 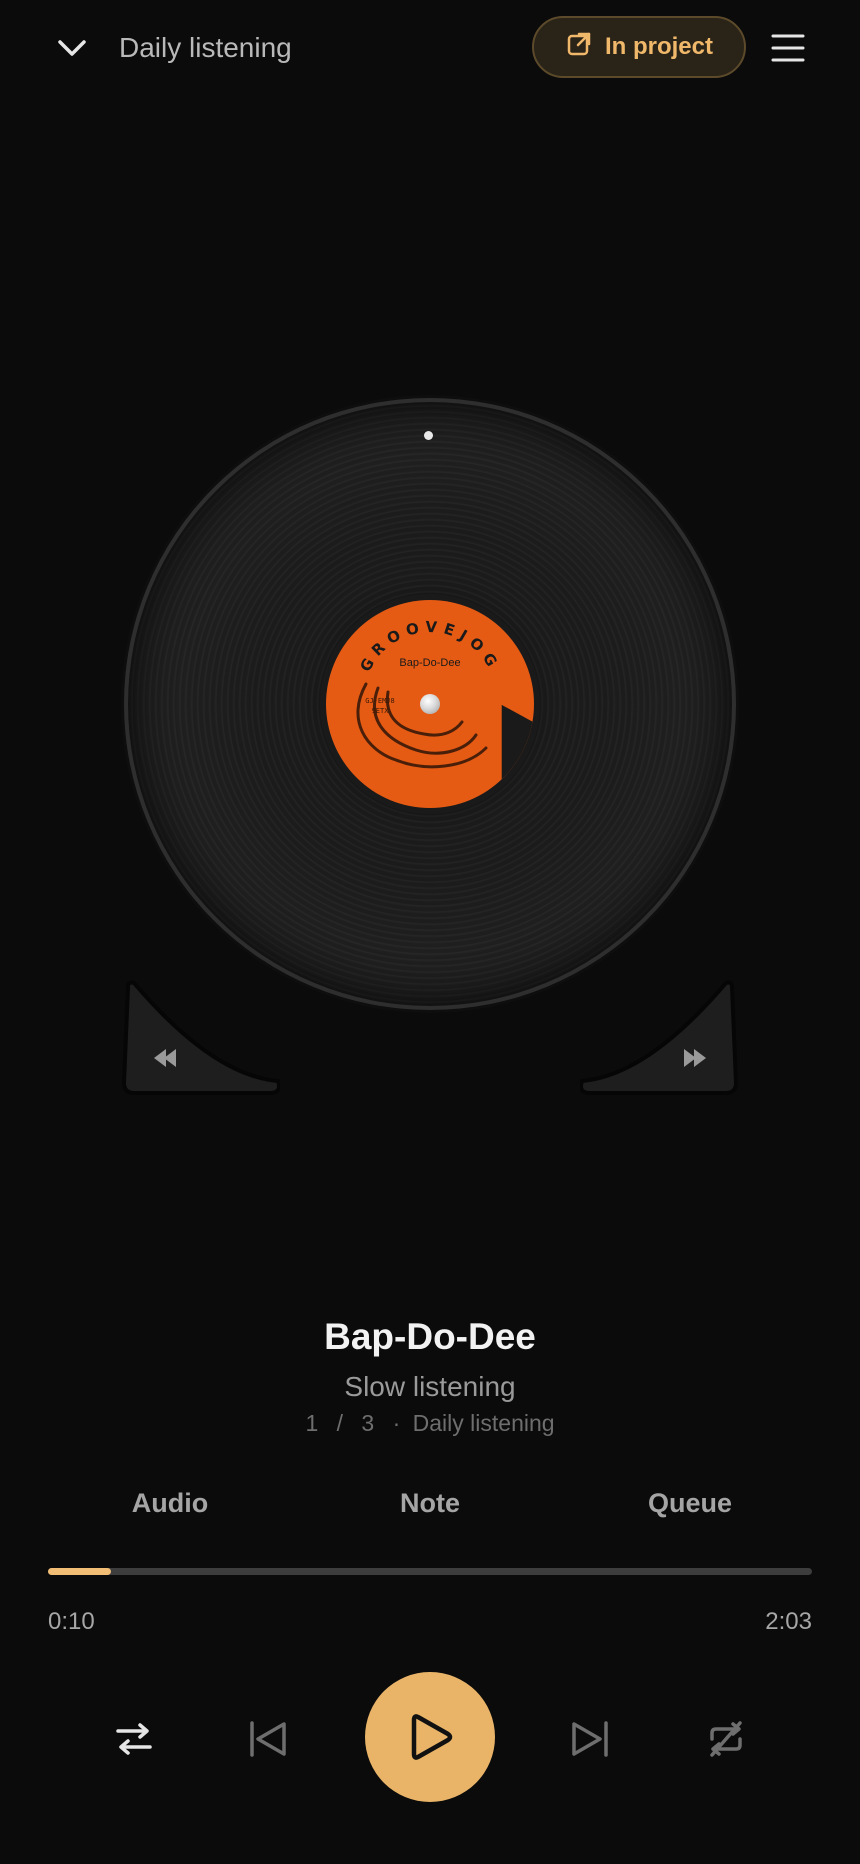 I want to click on chevron-down-icon, so click(x=72, y=48).